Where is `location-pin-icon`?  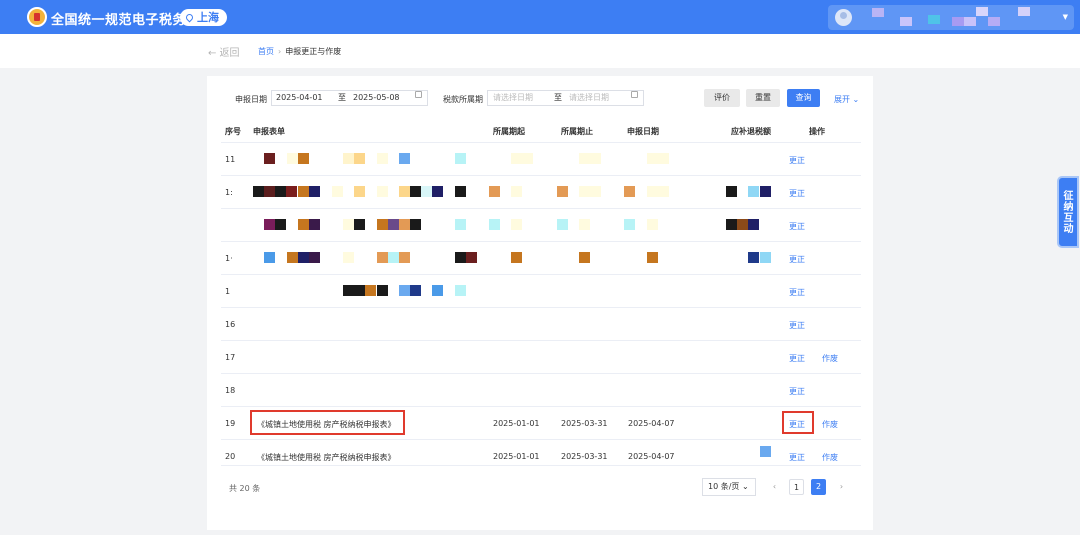 location-pin-icon is located at coordinates (189, 17).